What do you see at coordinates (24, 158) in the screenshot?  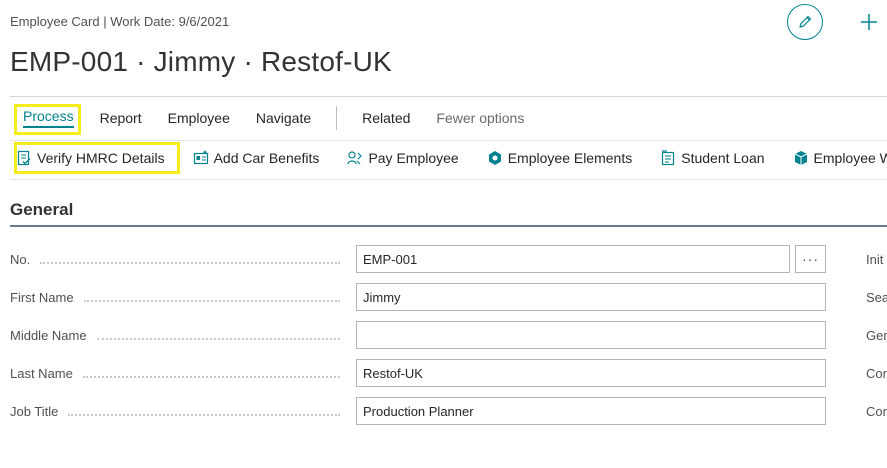 I see `verify-document-icon` at bounding box center [24, 158].